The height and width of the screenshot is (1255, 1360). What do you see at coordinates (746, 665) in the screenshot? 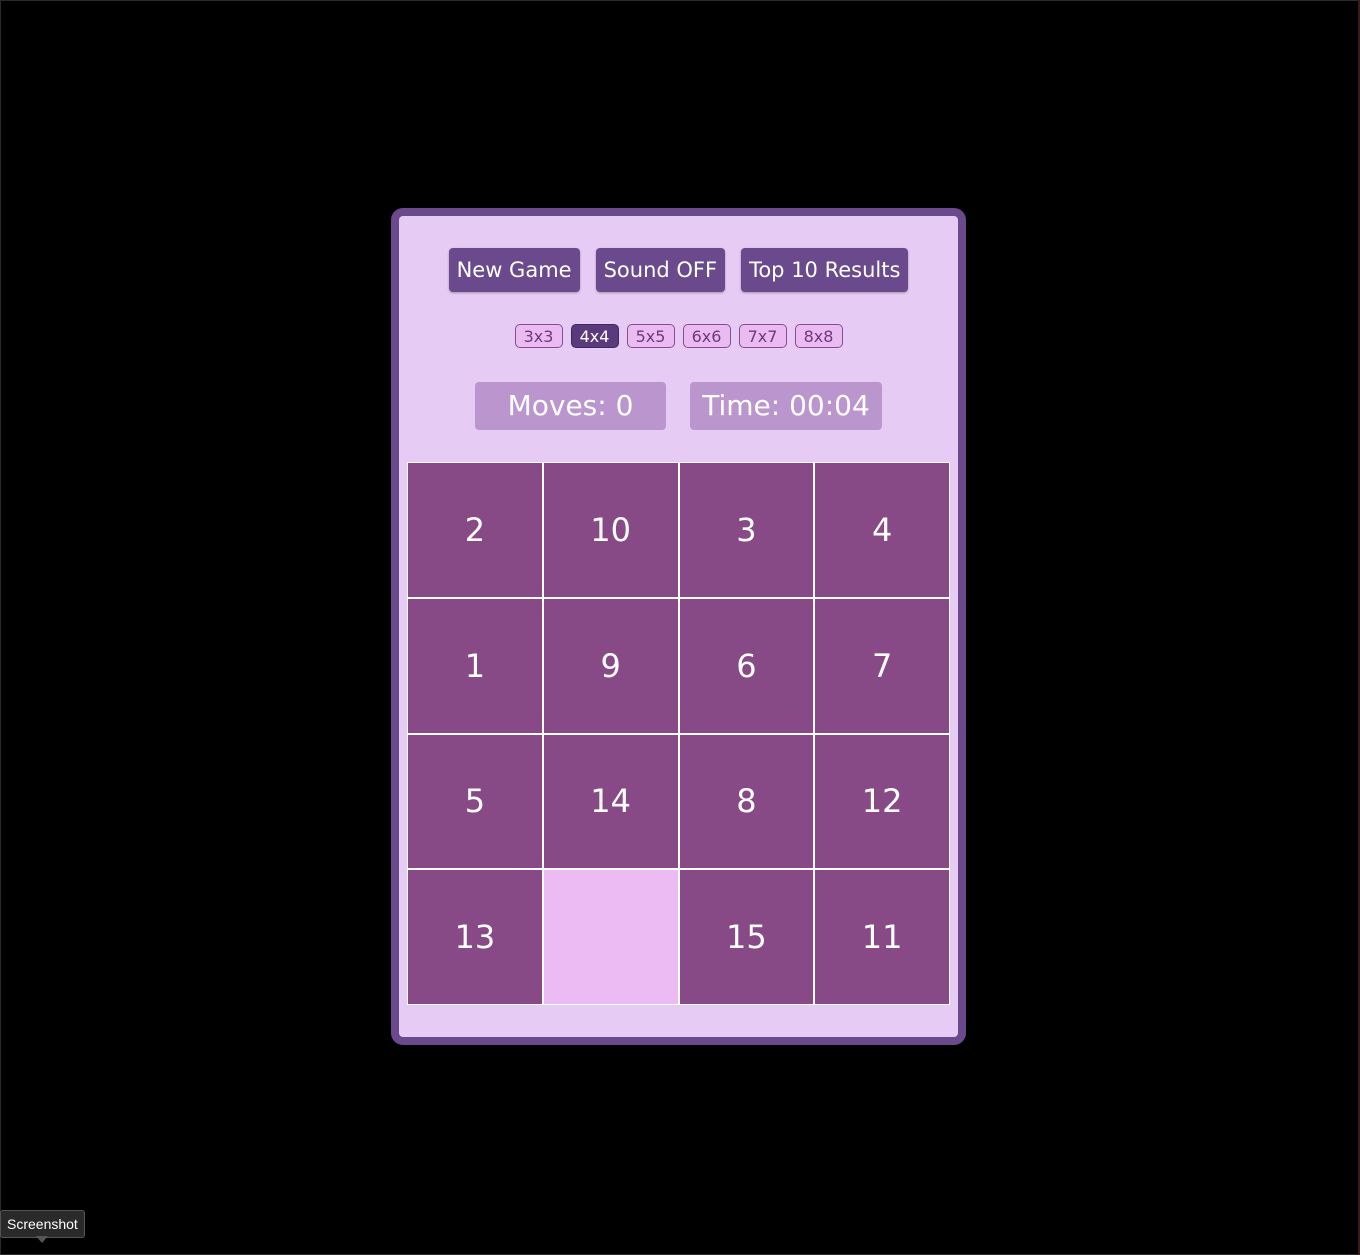
I see `puzzle-tile: 6` at bounding box center [746, 665].